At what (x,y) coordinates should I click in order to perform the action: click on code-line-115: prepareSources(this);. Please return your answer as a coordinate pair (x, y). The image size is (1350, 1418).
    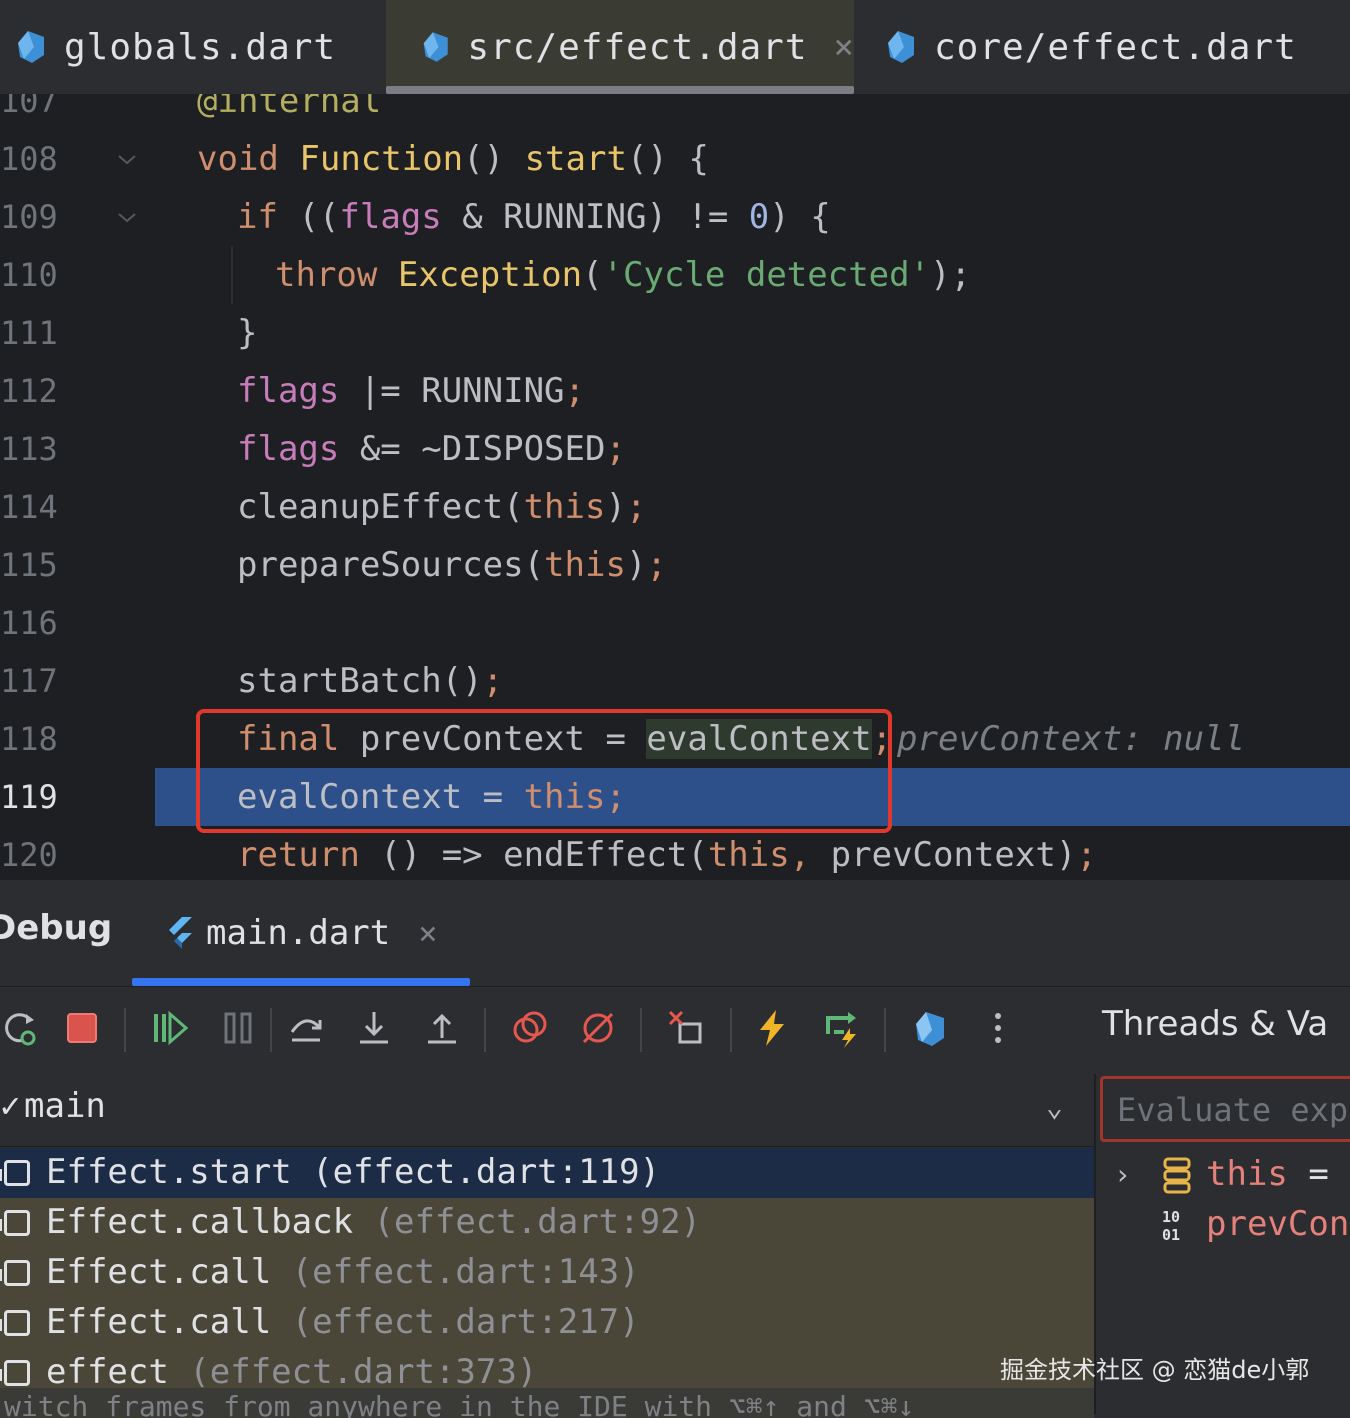
    Looking at the image, I should click on (452, 565).